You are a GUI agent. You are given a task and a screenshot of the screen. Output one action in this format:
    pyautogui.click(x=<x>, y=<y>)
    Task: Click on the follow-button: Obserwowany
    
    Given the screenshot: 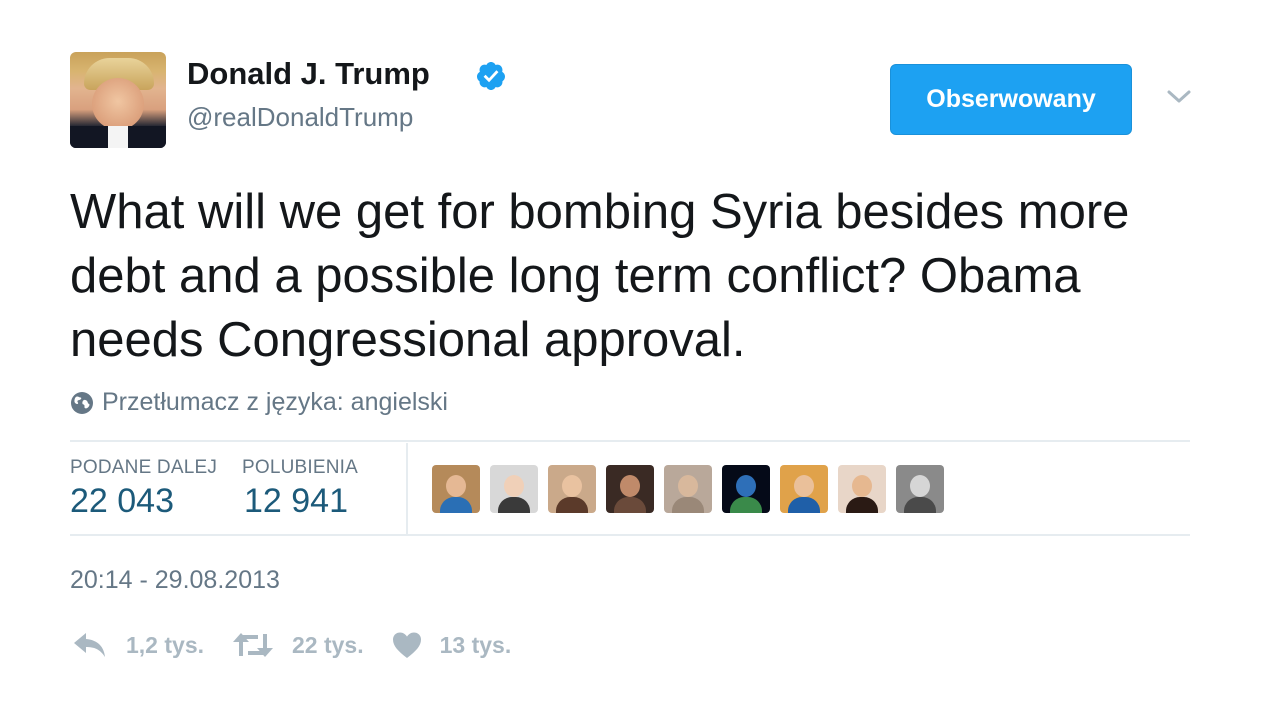 What is the action you would take?
    pyautogui.click(x=1011, y=99)
    